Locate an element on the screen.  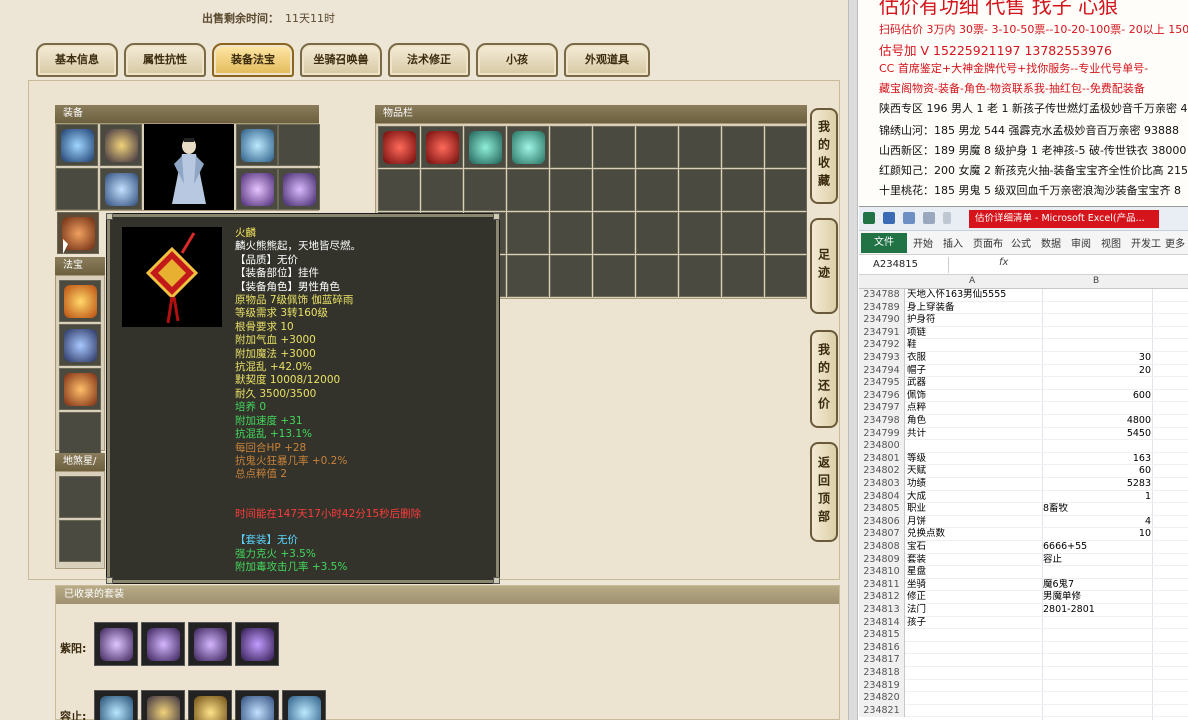
cell-b: 5283 is located at coordinates (1097, 484).